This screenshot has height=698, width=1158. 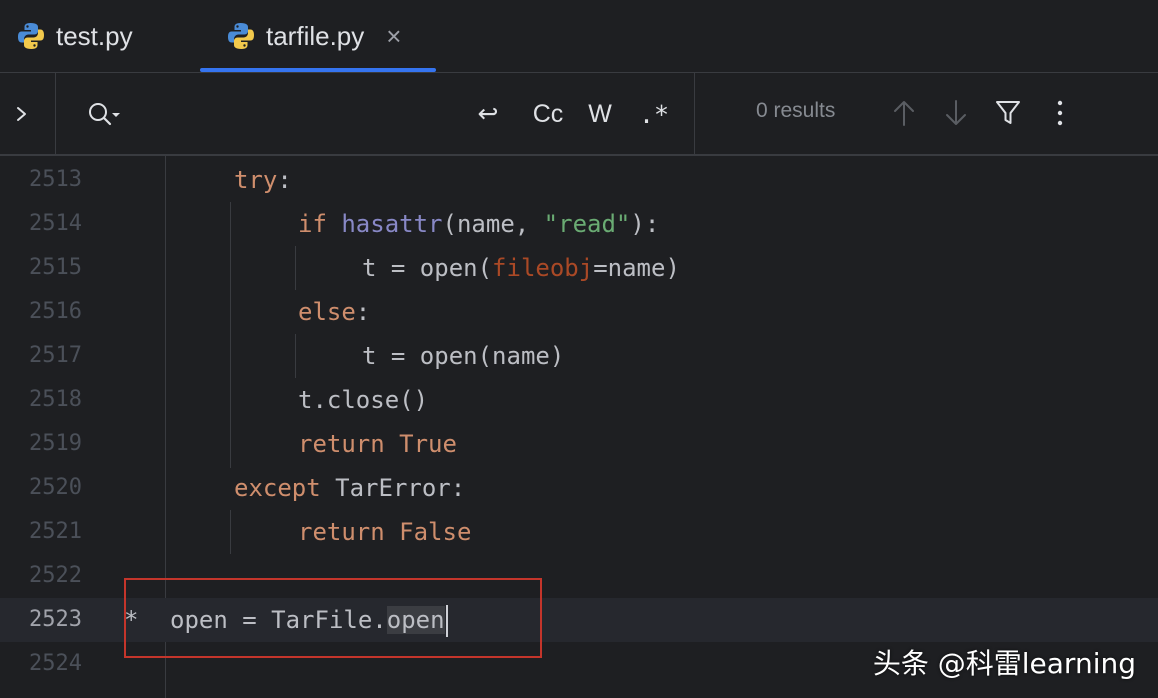 What do you see at coordinates (1004, 663) in the screenshot?
I see `watermark: 头条 @科雷learning` at bounding box center [1004, 663].